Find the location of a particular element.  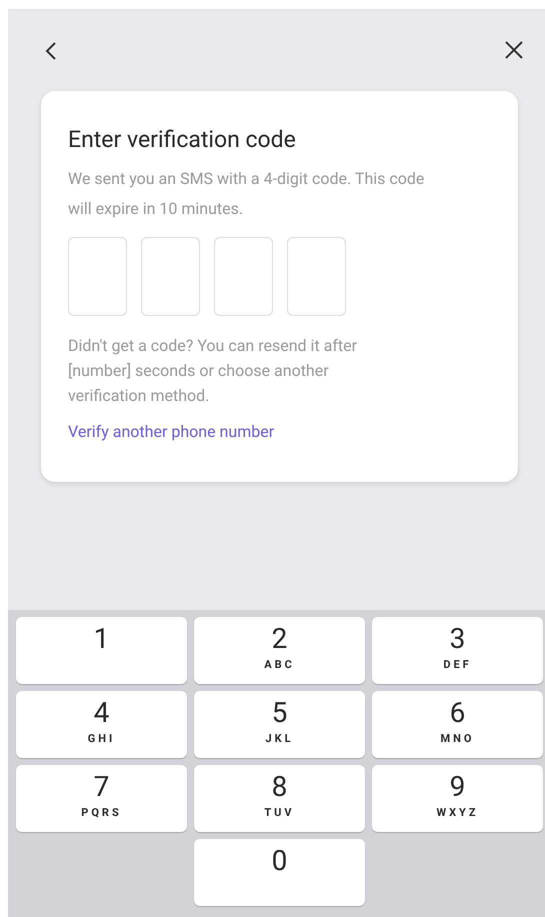

keypad-key: 6 MNO is located at coordinates (457, 724).